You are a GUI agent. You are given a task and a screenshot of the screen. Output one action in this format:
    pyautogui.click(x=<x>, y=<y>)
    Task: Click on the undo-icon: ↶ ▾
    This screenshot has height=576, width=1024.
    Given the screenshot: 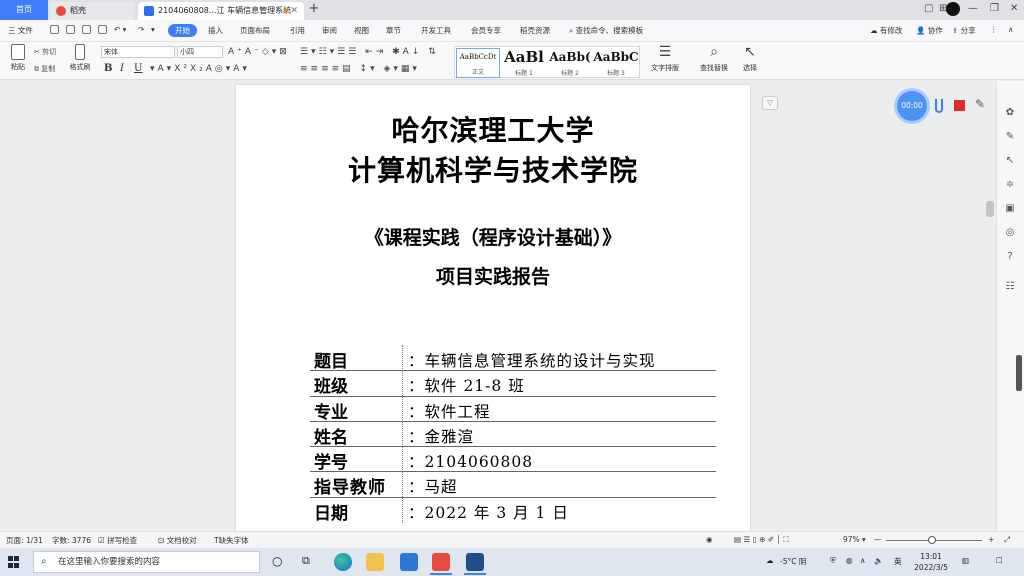 What is the action you would take?
    pyautogui.click(x=120, y=29)
    